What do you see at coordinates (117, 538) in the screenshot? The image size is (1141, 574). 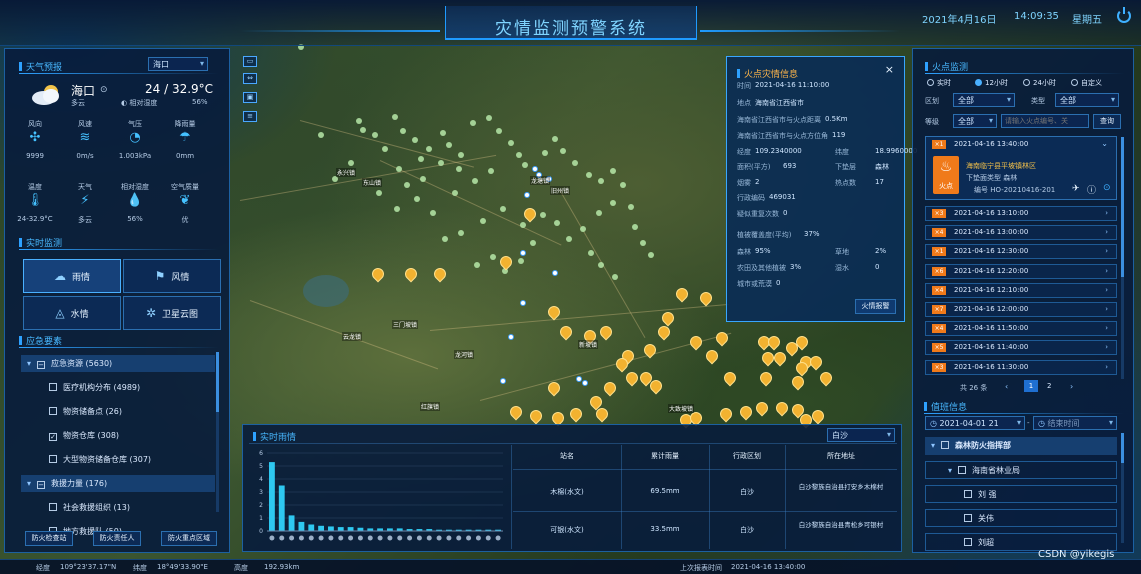 I see `resource-button-1: 防火责任人` at bounding box center [117, 538].